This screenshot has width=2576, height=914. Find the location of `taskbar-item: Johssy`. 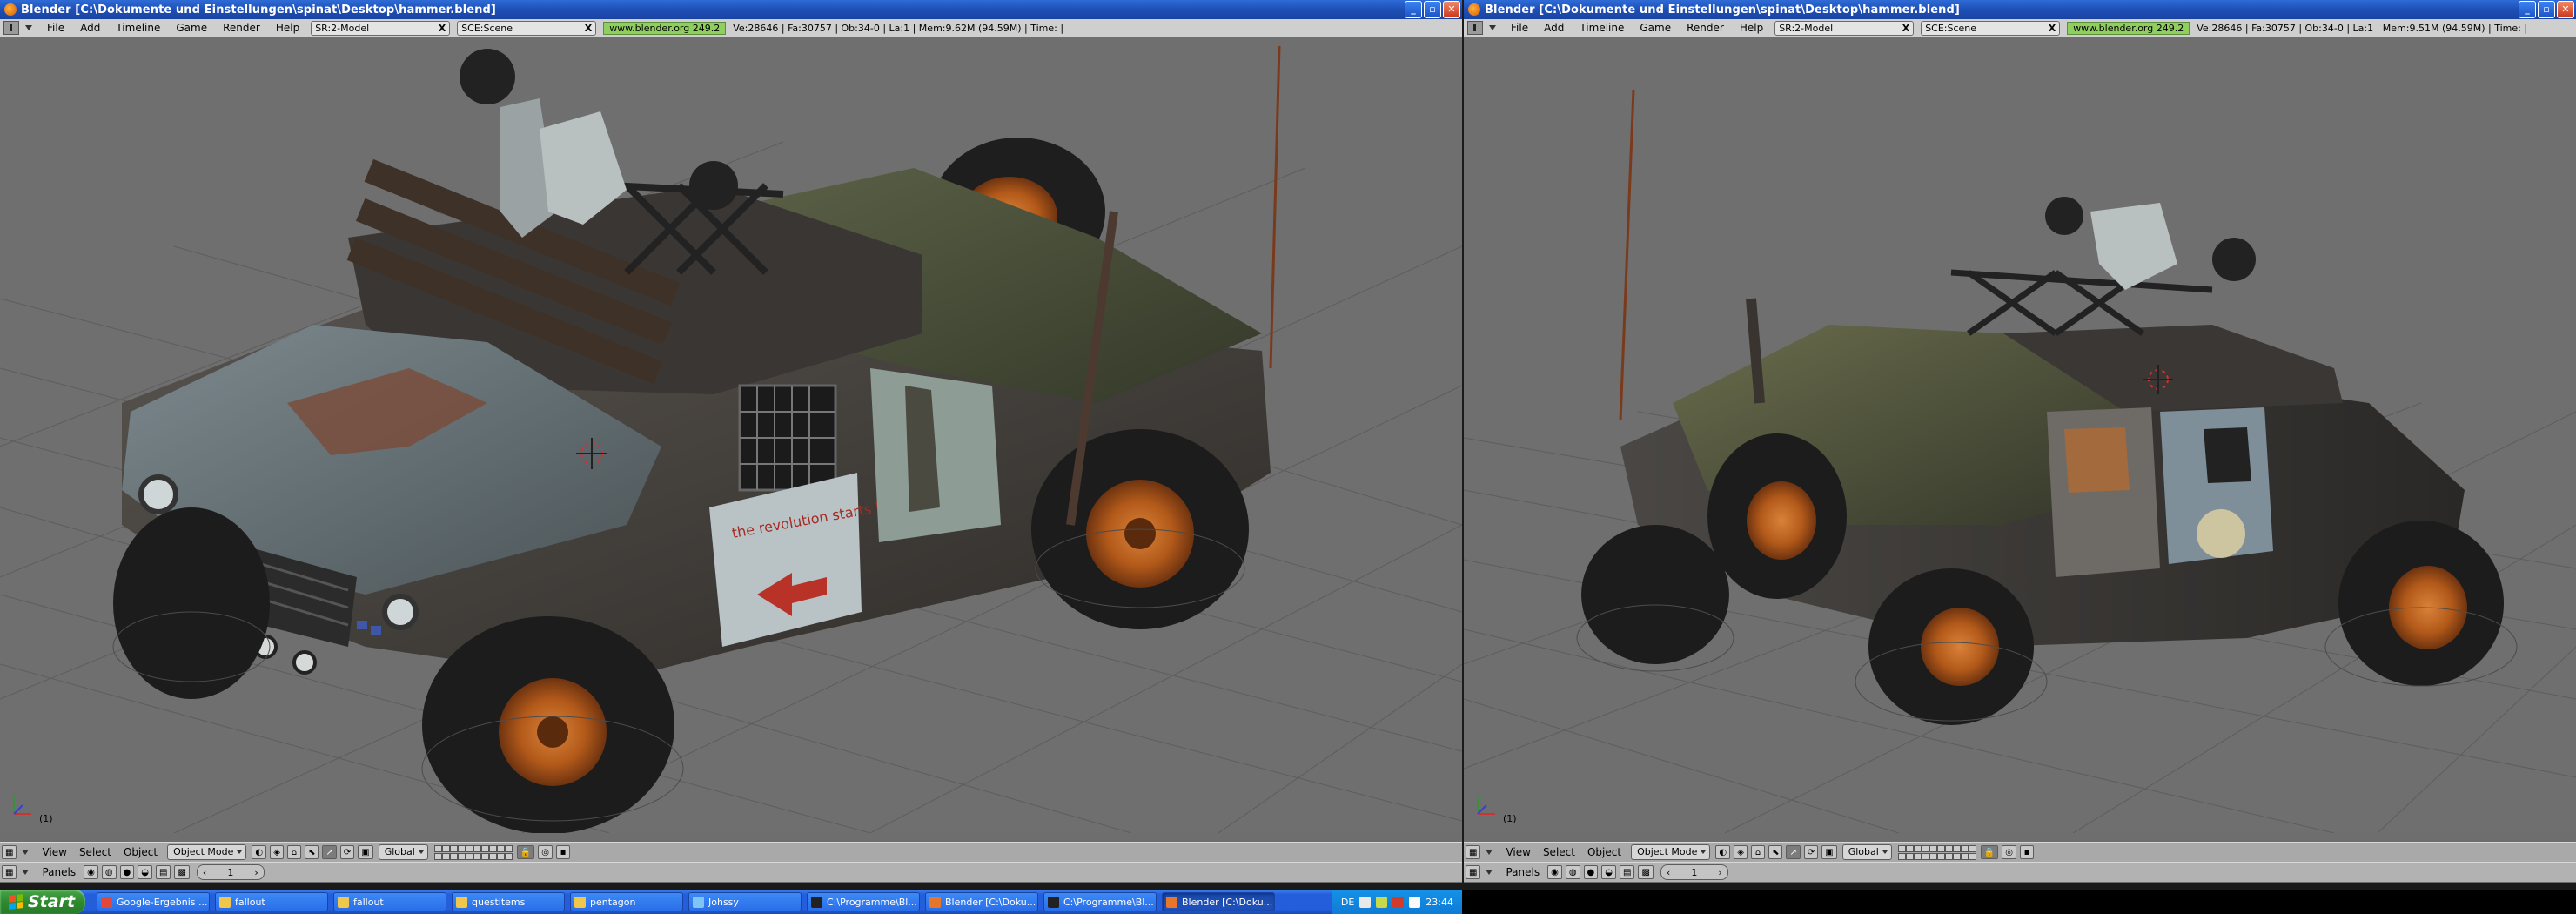

taskbar-item: Johssy is located at coordinates (745, 902).